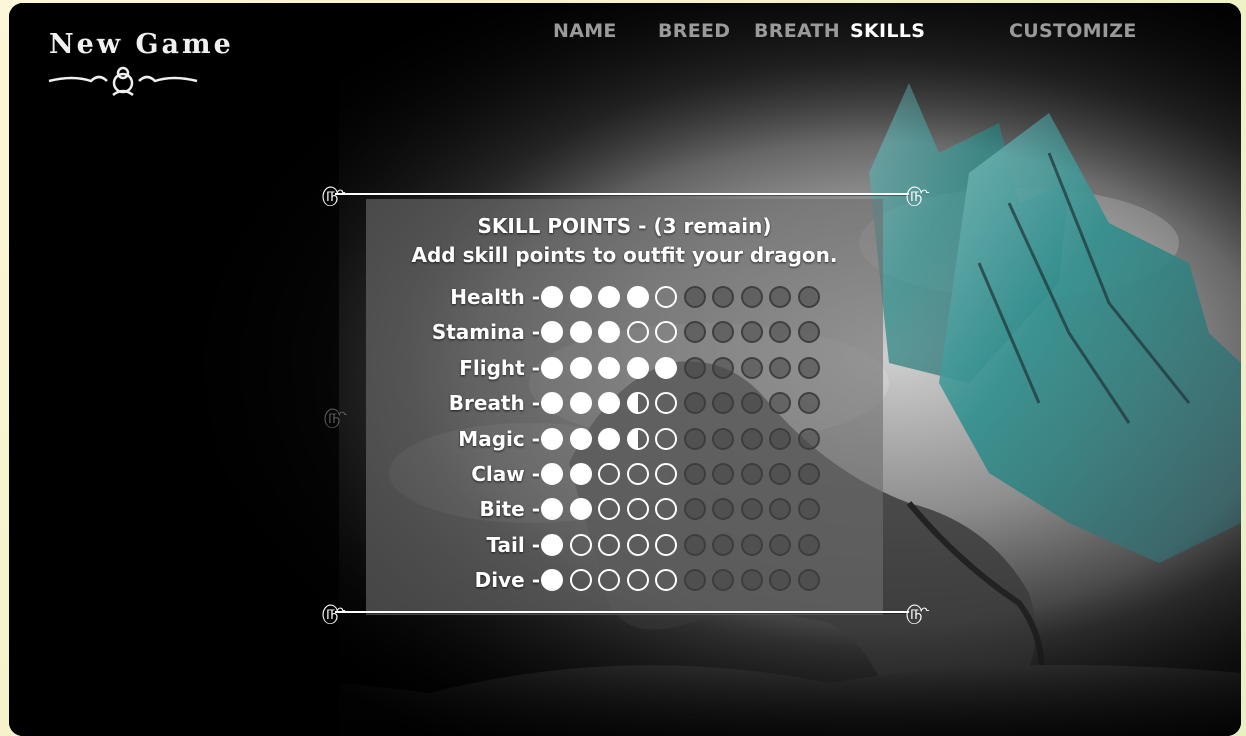 The image size is (1246, 736). What do you see at coordinates (510, 509) in the screenshot?
I see `skill-label: Bite -` at bounding box center [510, 509].